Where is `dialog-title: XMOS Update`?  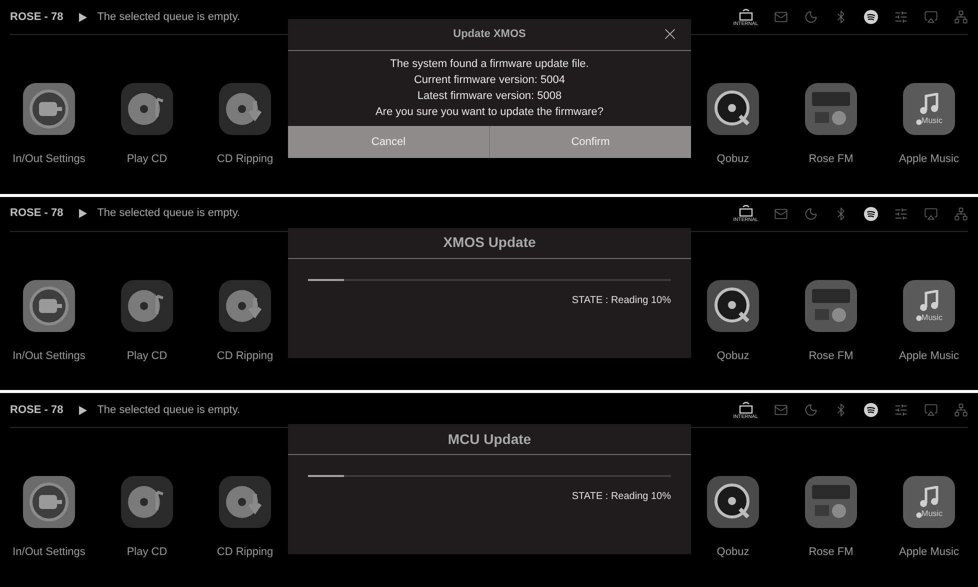 dialog-title: XMOS Update is located at coordinates (489, 242).